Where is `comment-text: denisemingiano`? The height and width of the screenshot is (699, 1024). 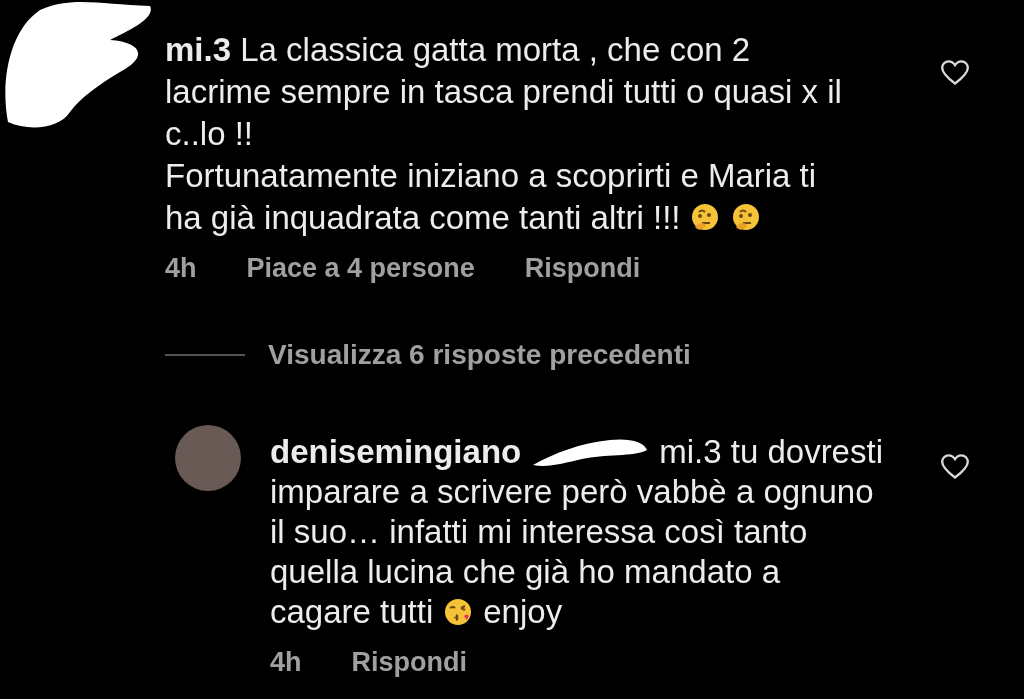 comment-text: denisemingiano is located at coordinates (396, 452).